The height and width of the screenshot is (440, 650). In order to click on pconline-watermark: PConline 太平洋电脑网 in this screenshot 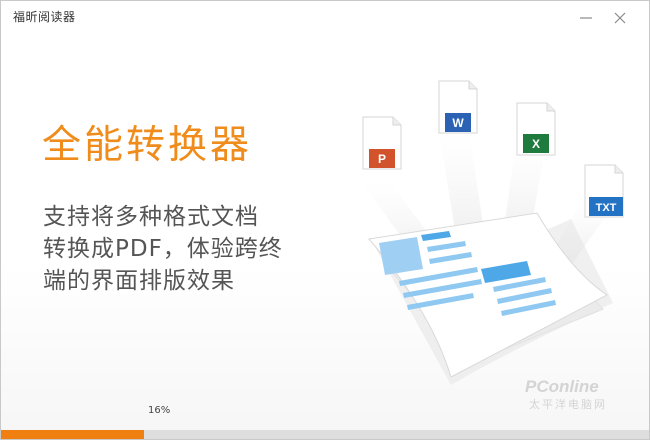, I will do `click(566, 394)`.